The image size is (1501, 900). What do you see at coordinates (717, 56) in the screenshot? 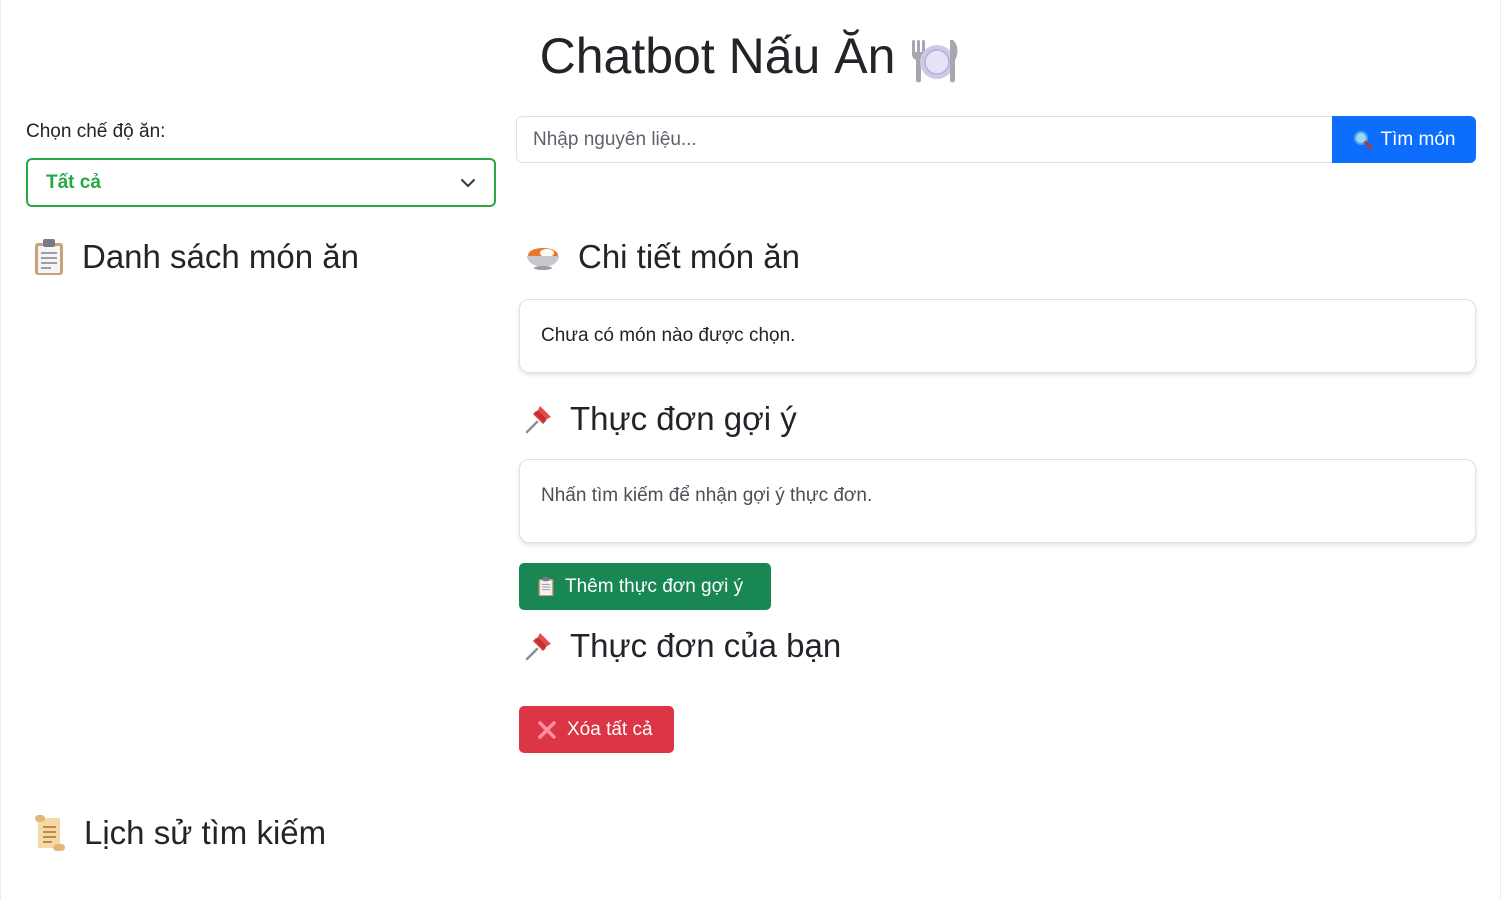
I see `page-title-text: Chatbot Nấu Ăn` at bounding box center [717, 56].